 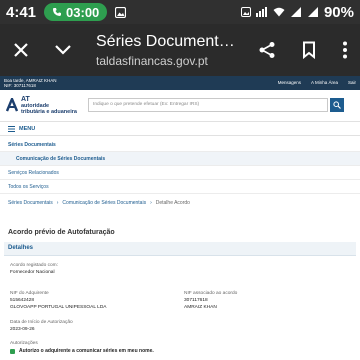 I want to click on system-icons: 90%, so click(x=297, y=12).